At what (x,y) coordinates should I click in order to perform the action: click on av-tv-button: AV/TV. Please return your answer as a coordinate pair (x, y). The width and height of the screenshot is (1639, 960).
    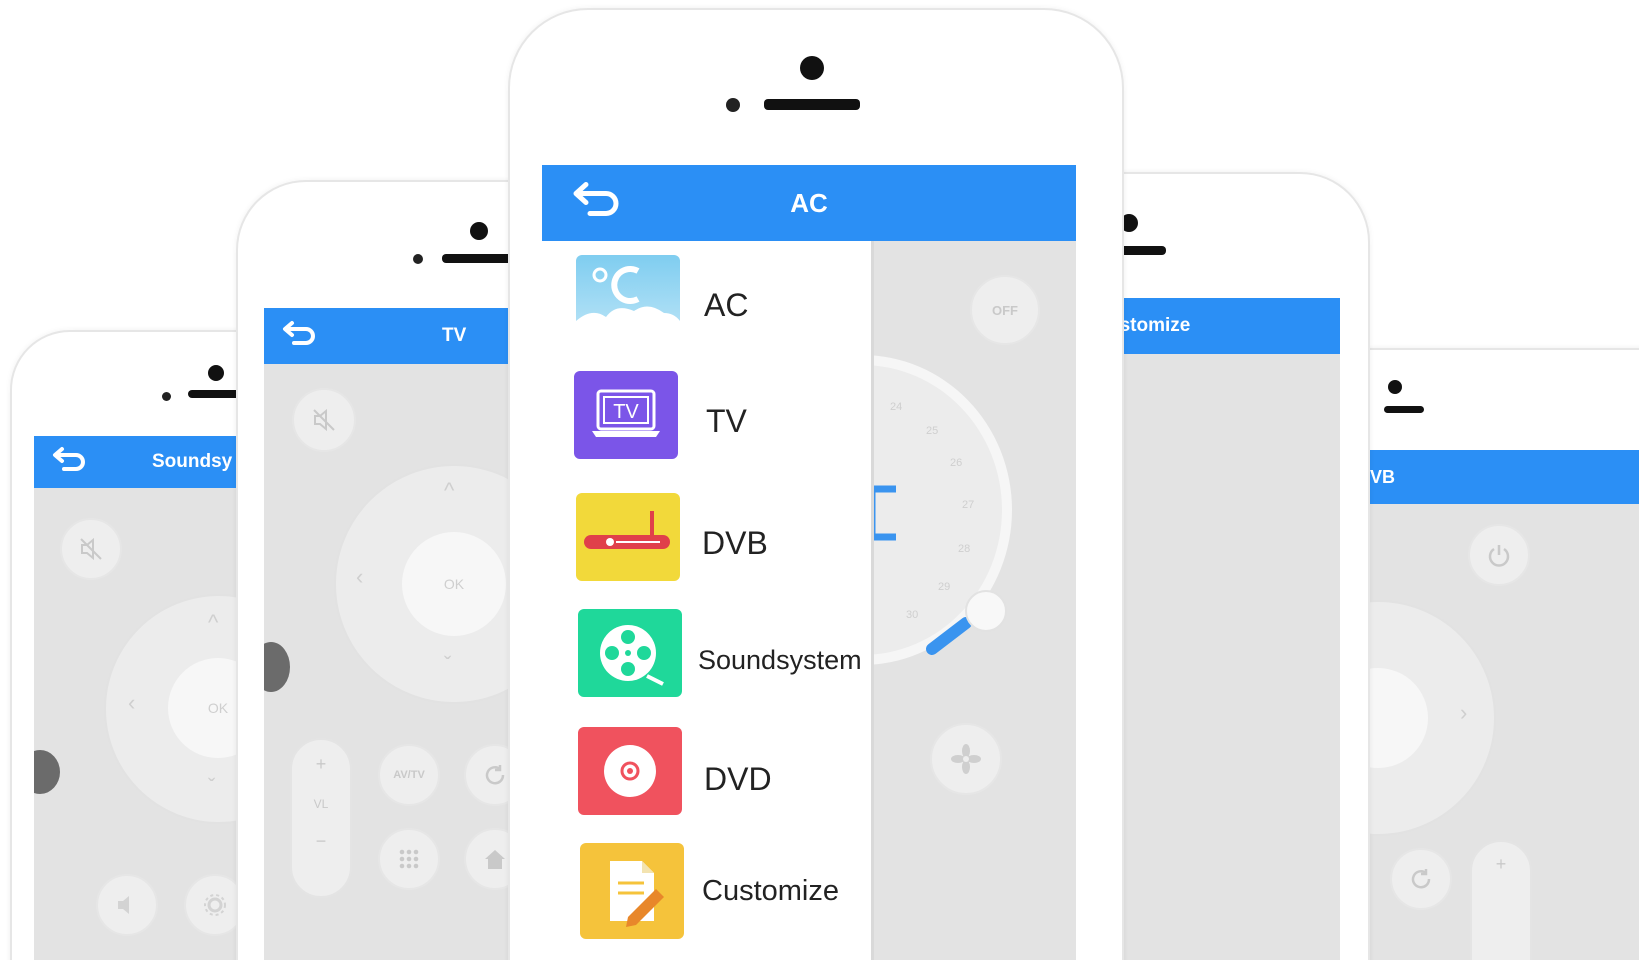
    Looking at the image, I should click on (409, 775).